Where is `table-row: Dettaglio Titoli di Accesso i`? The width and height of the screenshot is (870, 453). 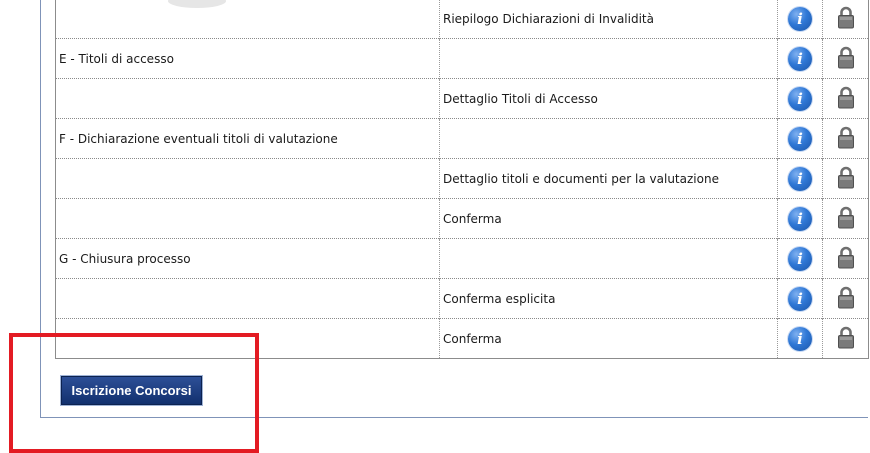 table-row: Dettaglio Titoli di Accesso i is located at coordinates (462, 98).